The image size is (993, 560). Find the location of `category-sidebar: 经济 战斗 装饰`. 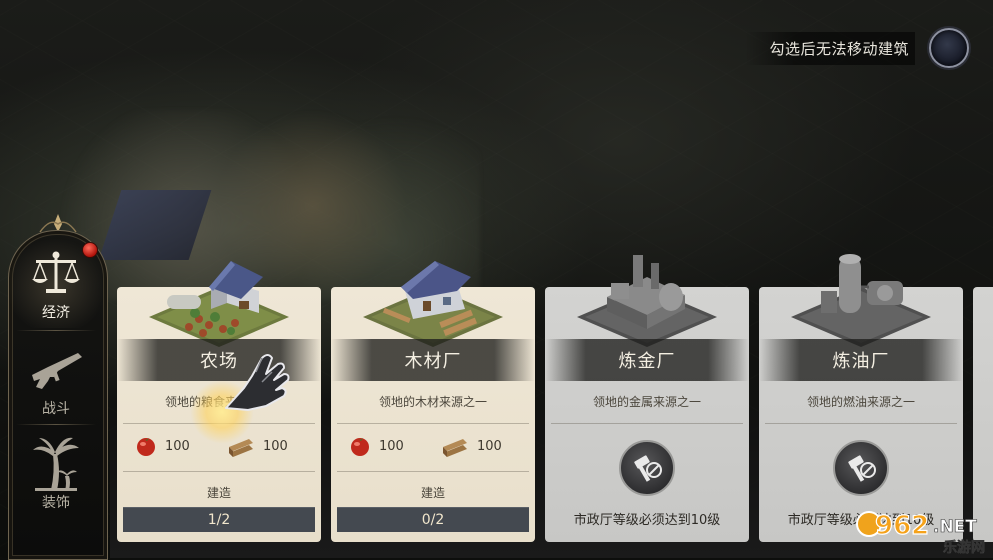

category-sidebar: 经济 战斗 装饰 is located at coordinates (58, 386).